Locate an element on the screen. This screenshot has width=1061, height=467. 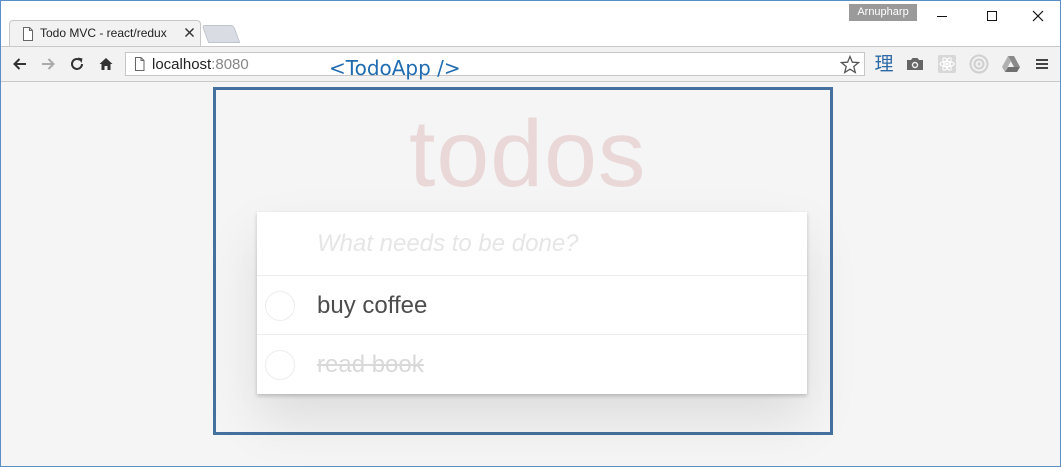
title-bar: Arnupharp Todo MVC - react/redux is located at coordinates (530, 23).